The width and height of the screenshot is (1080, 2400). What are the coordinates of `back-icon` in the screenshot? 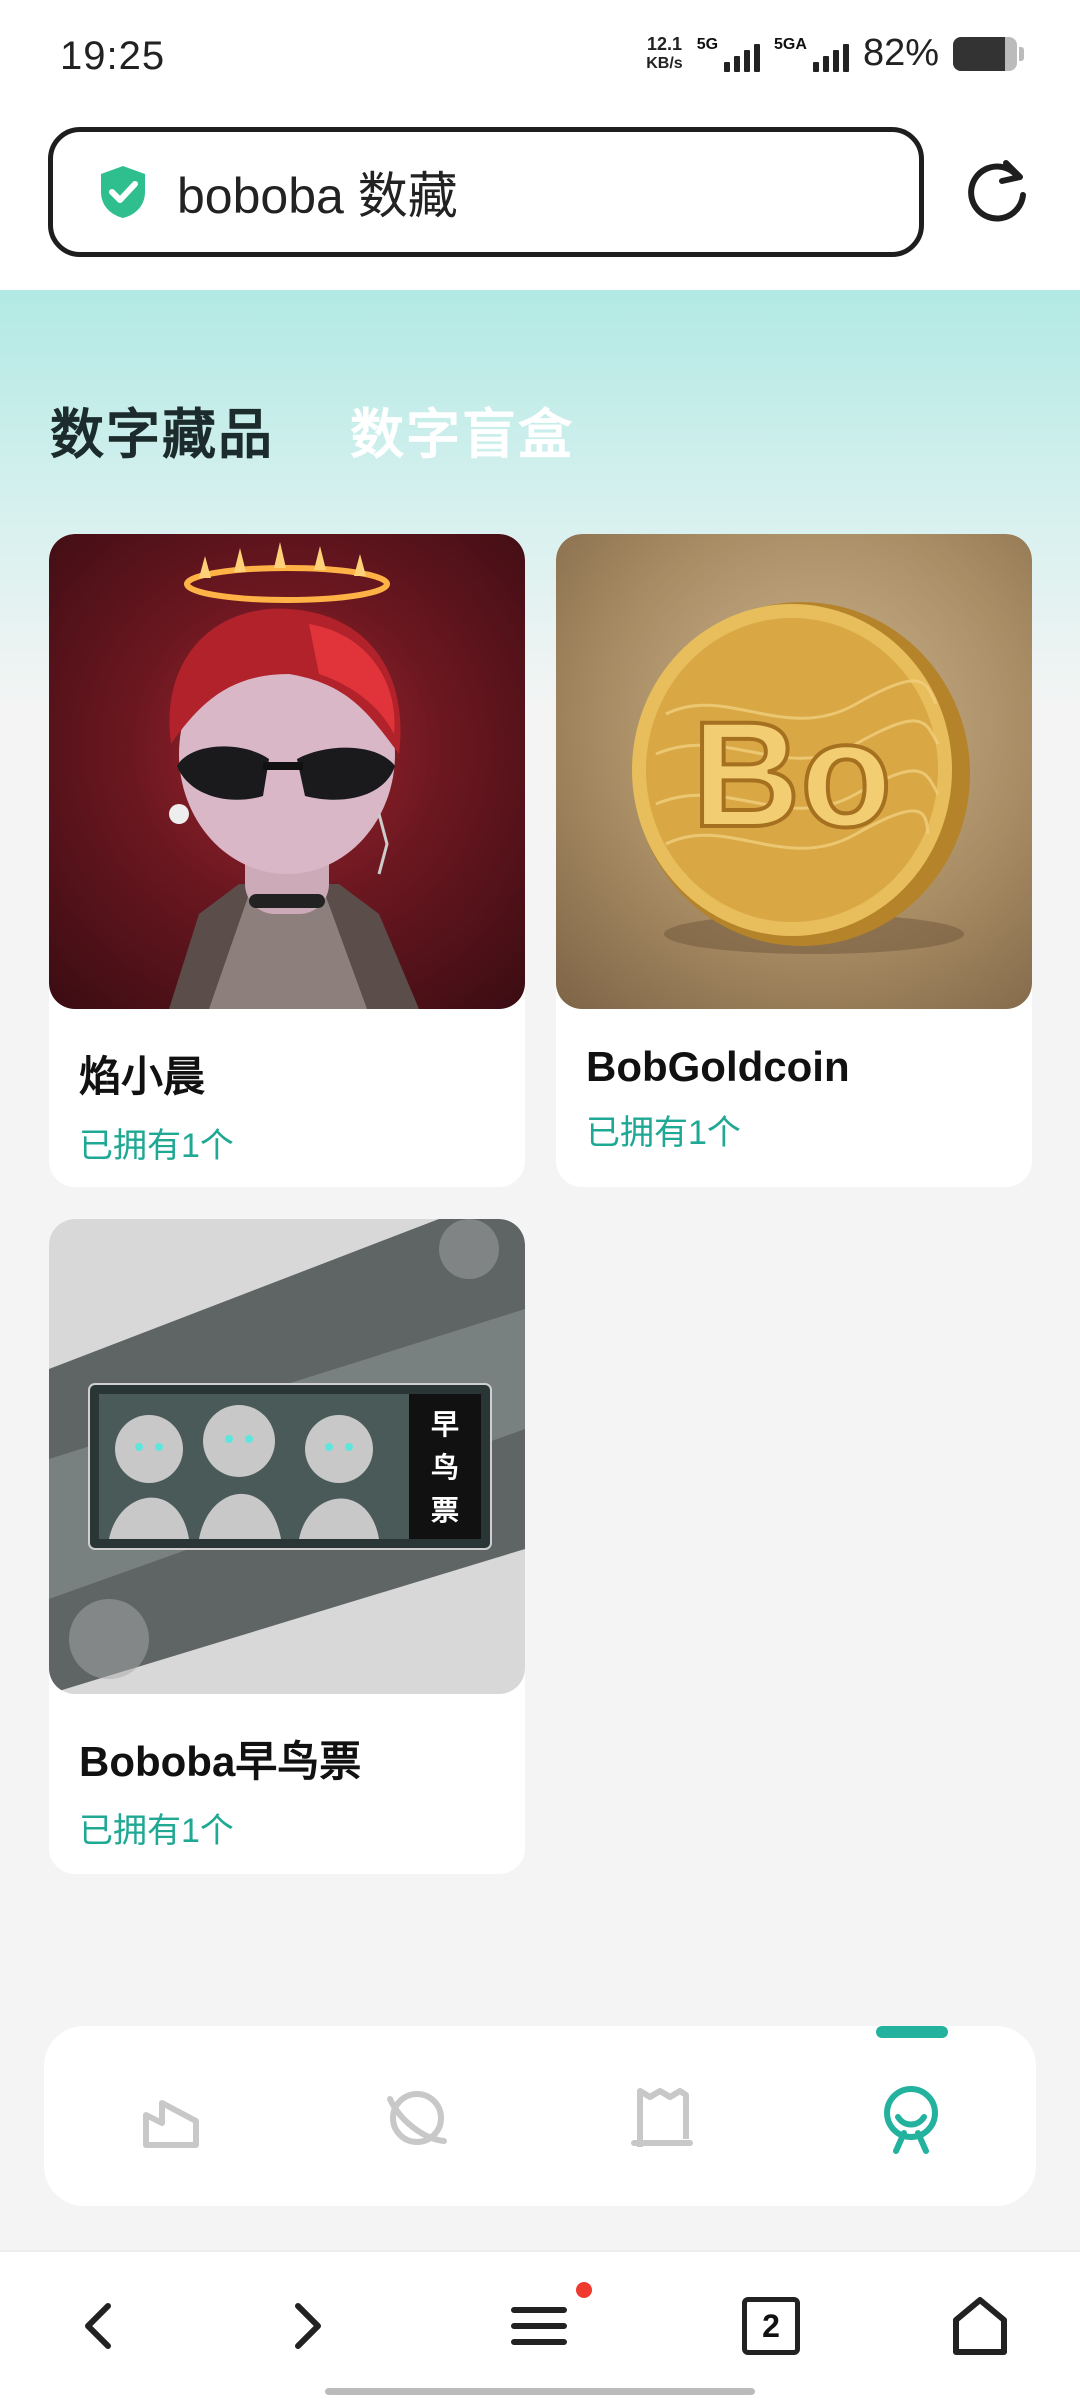 It's located at (100, 2326).